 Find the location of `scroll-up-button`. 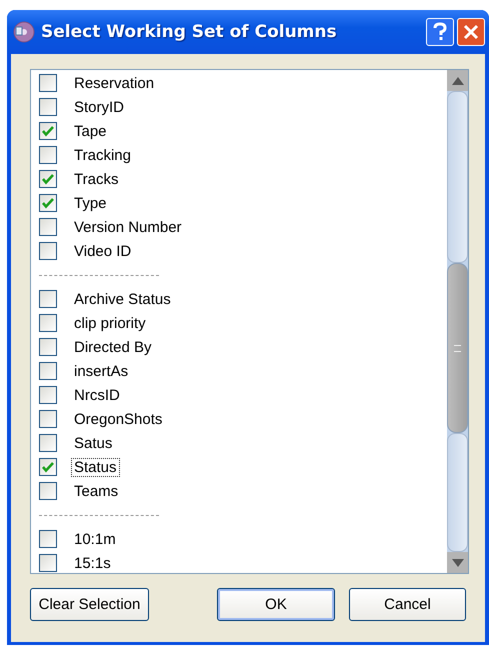

scroll-up-button is located at coordinates (457, 80).